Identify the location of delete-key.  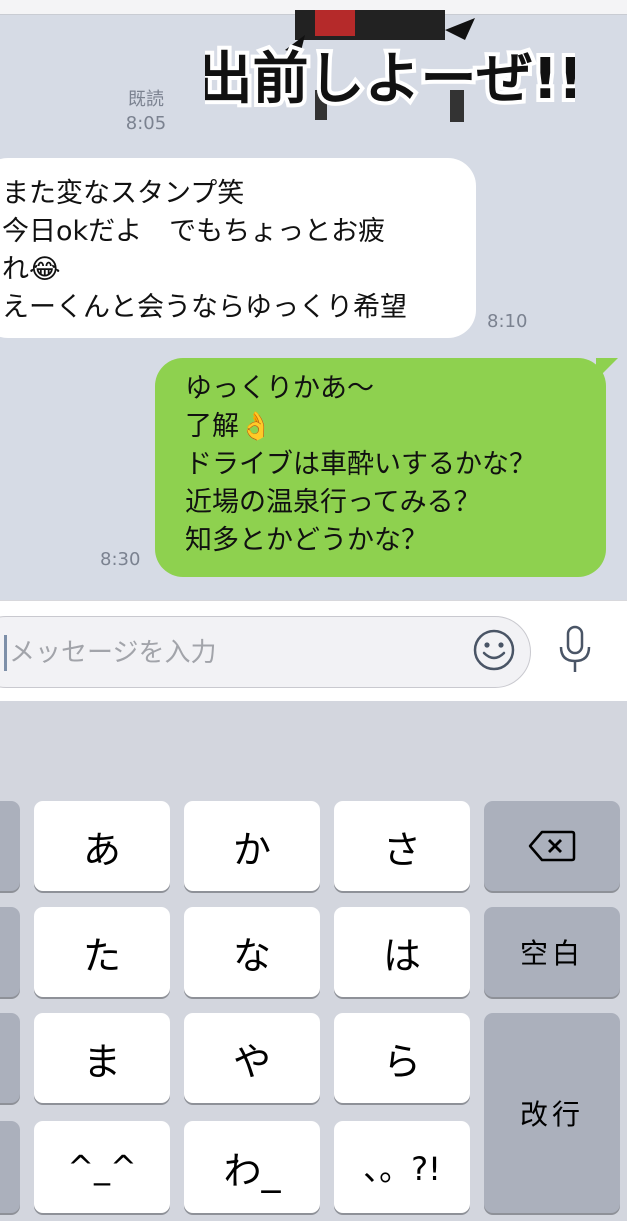
(552, 846).